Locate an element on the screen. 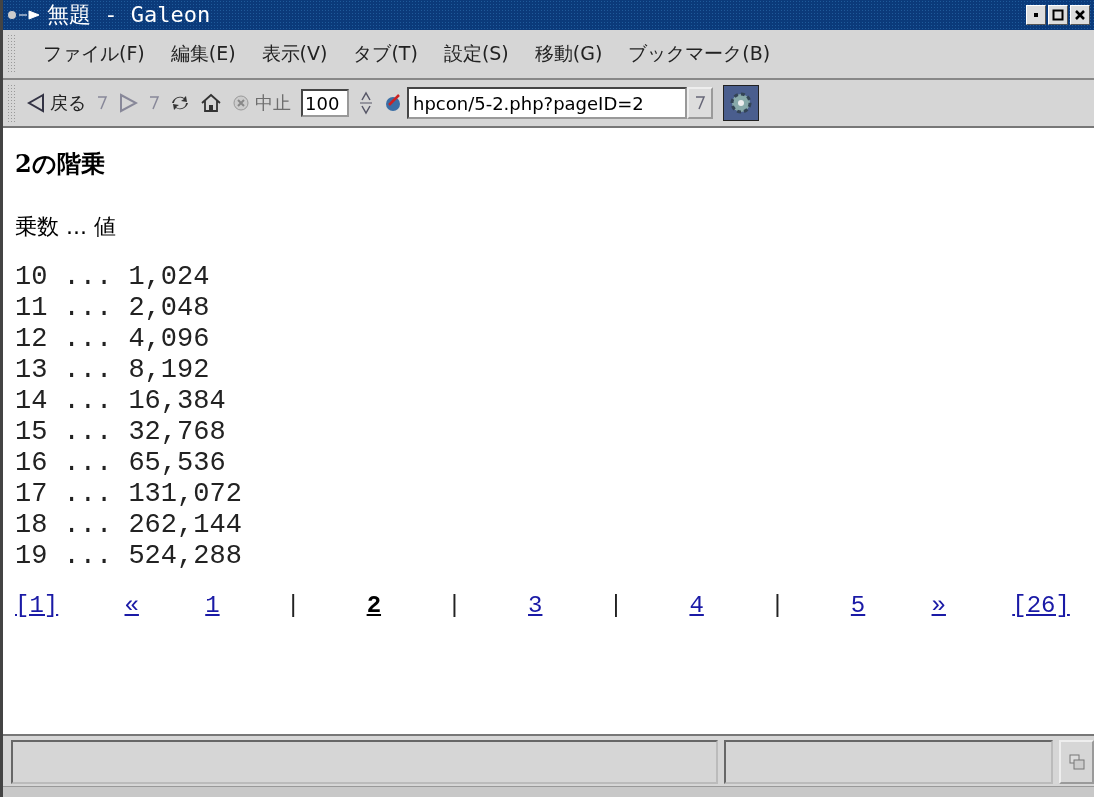  column-header: 乗数 ... 値 is located at coordinates (66, 227).